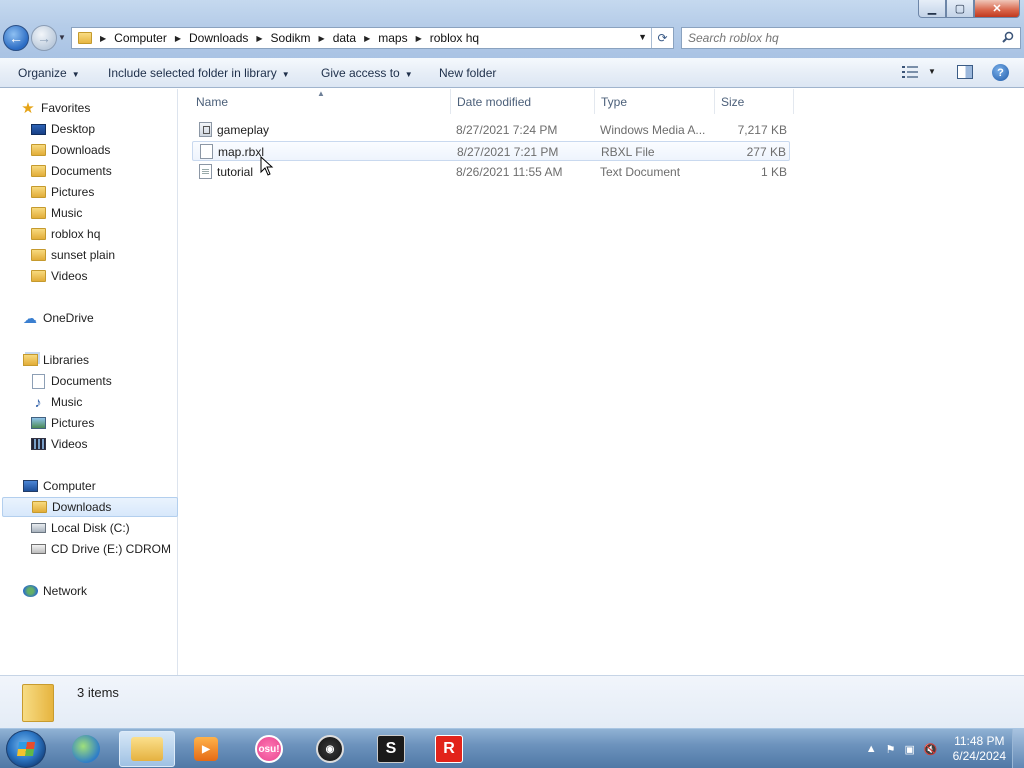  I want to click on forward-button: →, so click(44, 38).